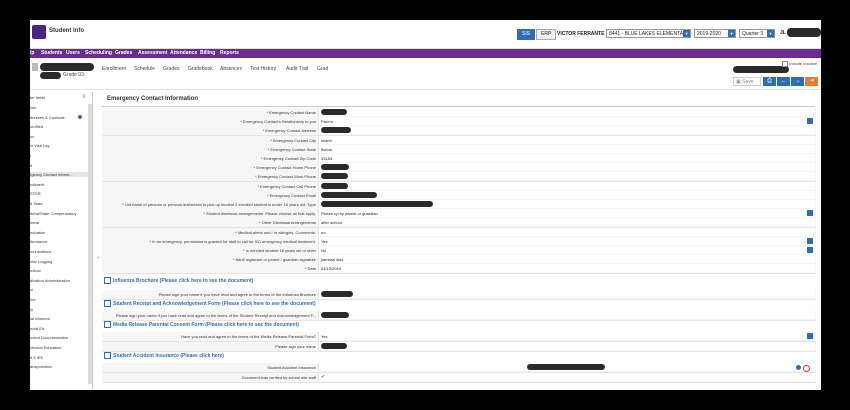 The image size is (850, 410). Describe the element at coordinates (59, 241) in the screenshot. I see `sidebar-item: ttendance` at that location.